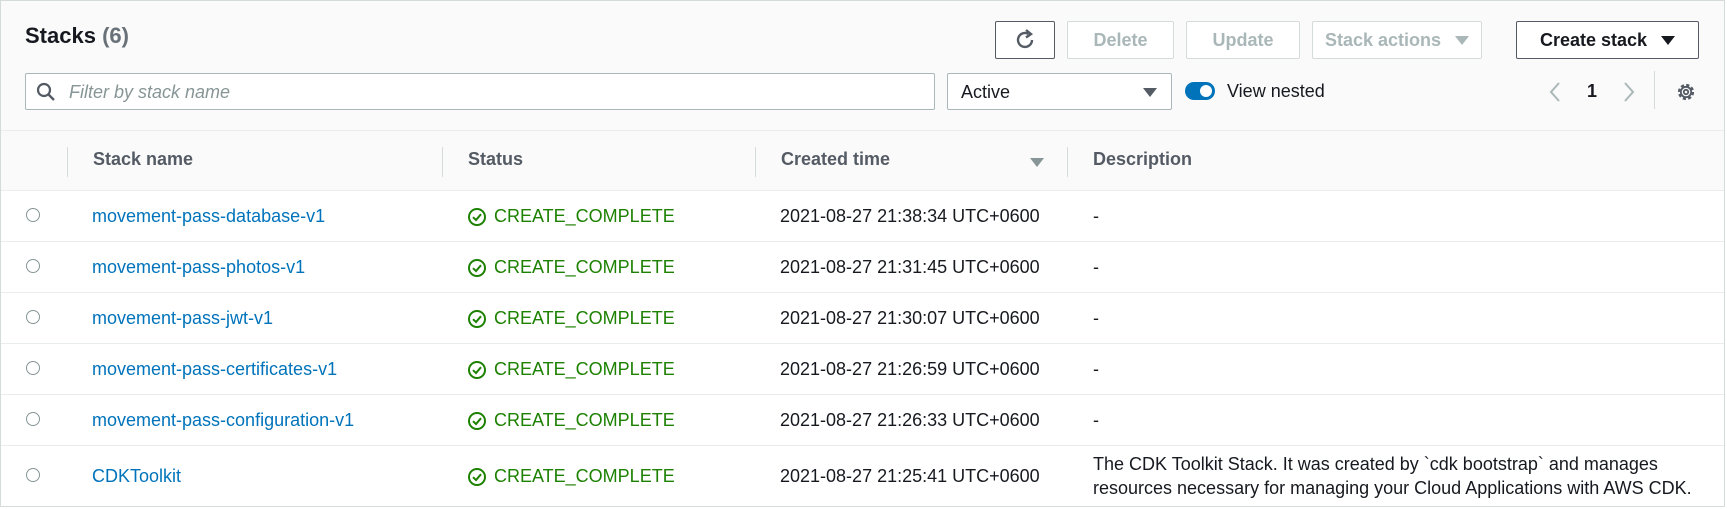 The image size is (1727, 509). What do you see at coordinates (1276, 91) in the screenshot?
I see `view-nested-label: View nested` at bounding box center [1276, 91].